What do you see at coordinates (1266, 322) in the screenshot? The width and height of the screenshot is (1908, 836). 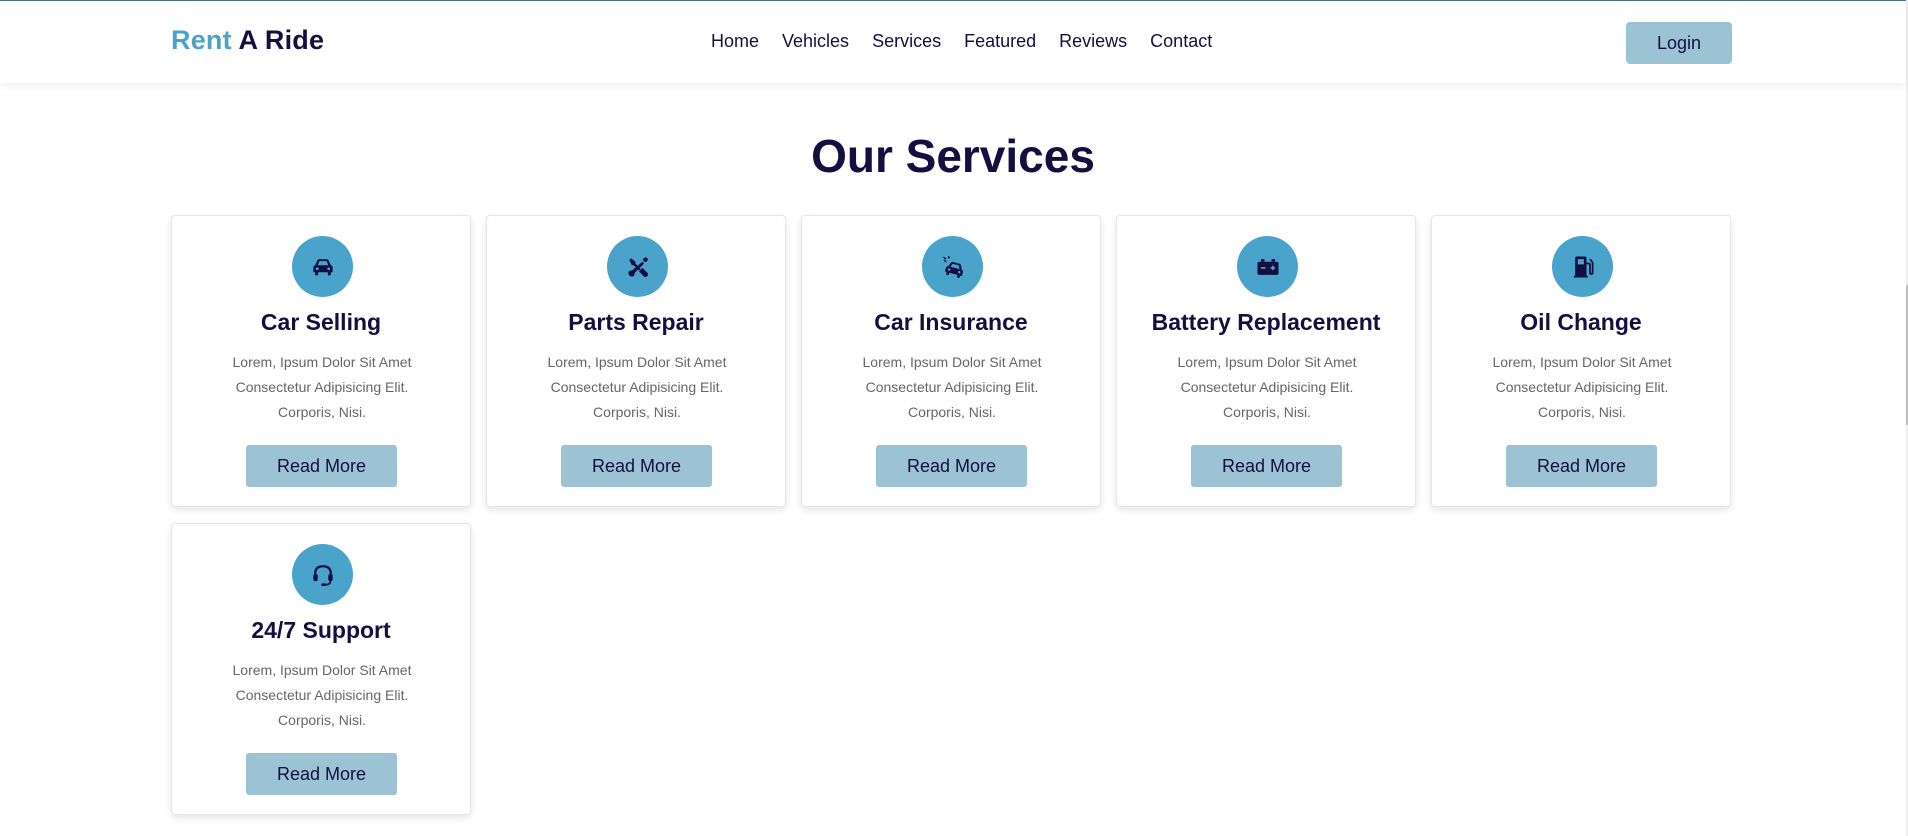 I see `service-title: Battery Replacement` at bounding box center [1266, 322].